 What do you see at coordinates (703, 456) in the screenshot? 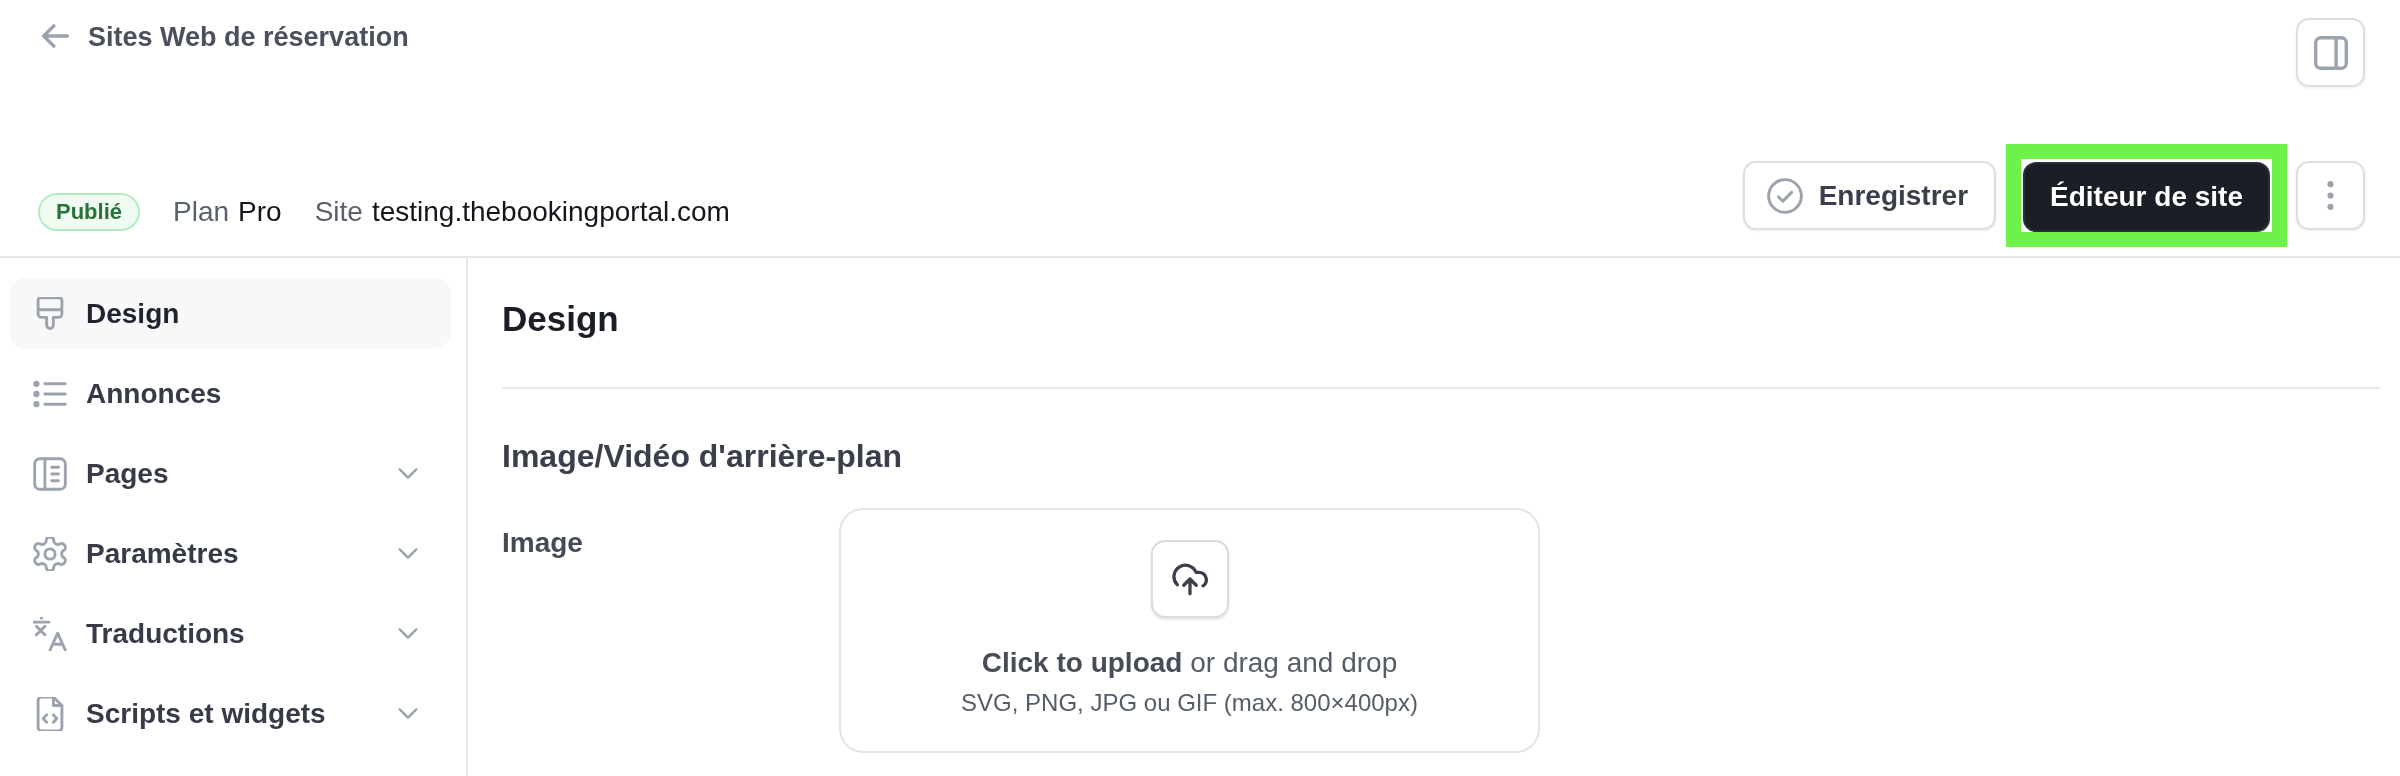
I see `group-title: Image/Vidéo d'arrière-plan` at bounding box center [703, 456].